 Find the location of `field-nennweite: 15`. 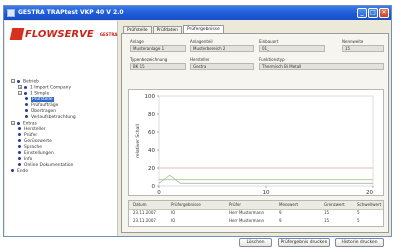

field-nennweite: 15 is located at coordinates (363, 48).